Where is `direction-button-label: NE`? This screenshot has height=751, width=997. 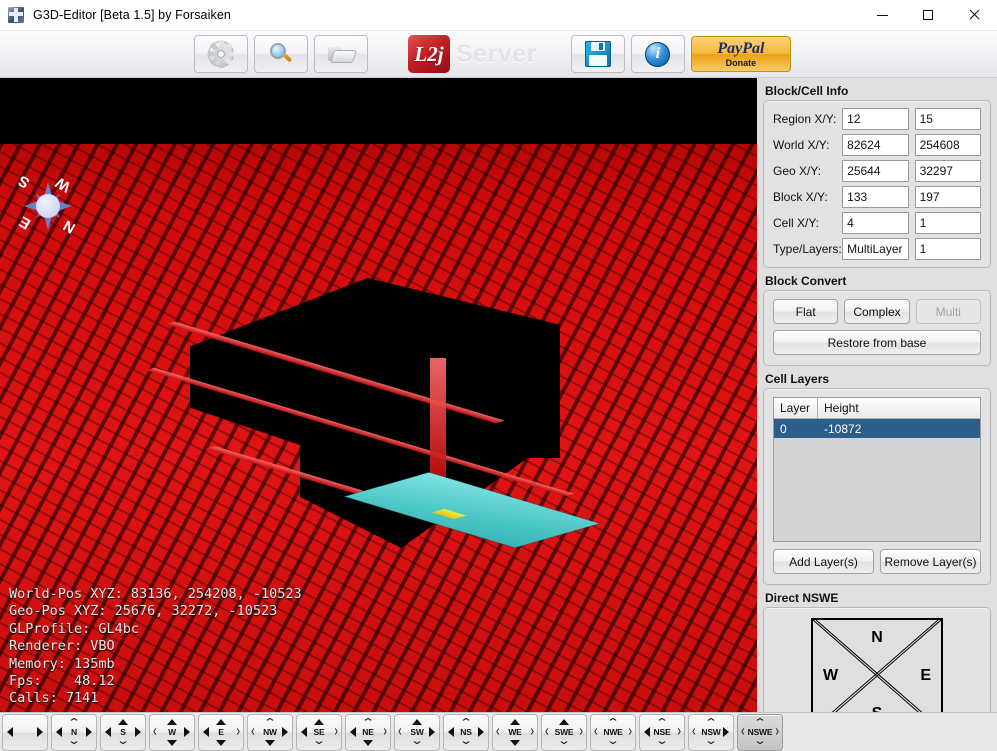 direction-button-label: NE is located at coordinates (368, 732).